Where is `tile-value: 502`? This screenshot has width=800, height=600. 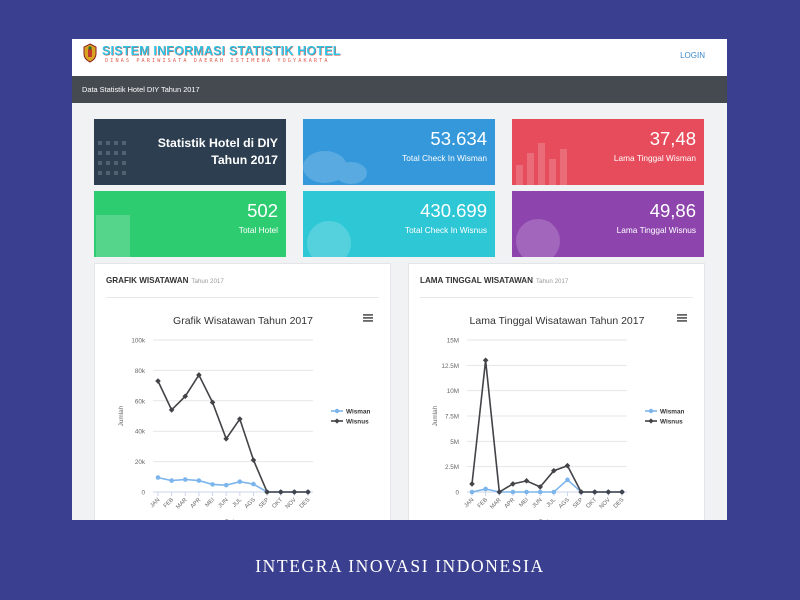 tile-value: 502 is located at coordinates (262, 210).